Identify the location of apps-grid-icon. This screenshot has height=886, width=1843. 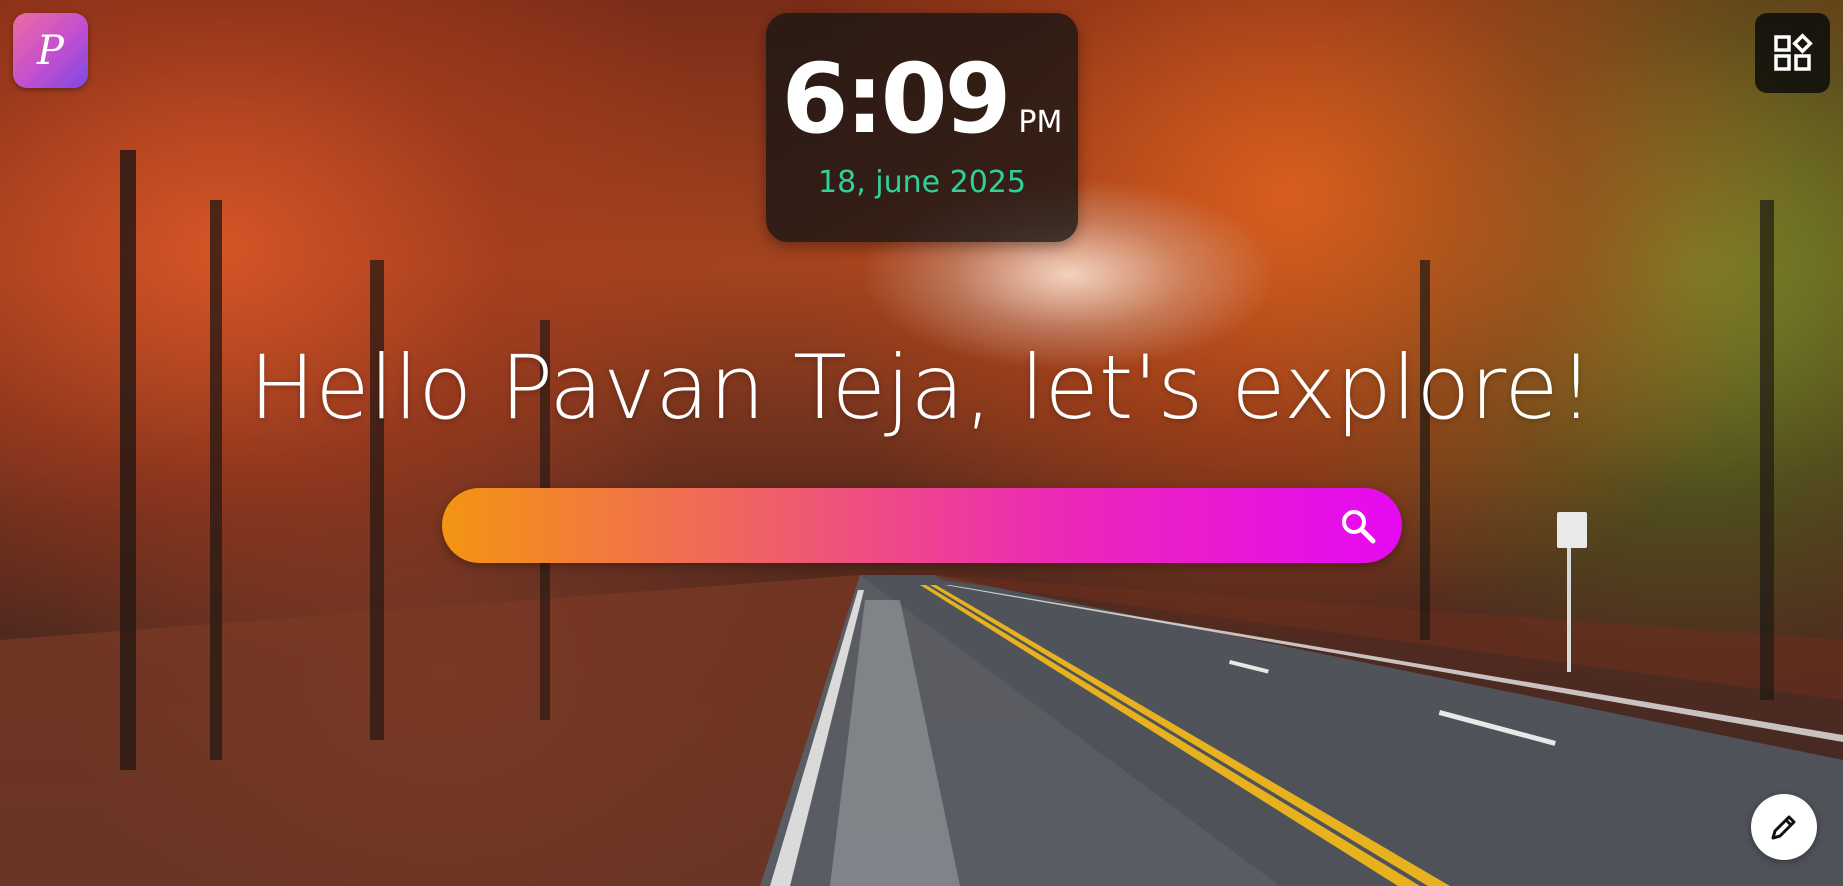
(1793, 52).